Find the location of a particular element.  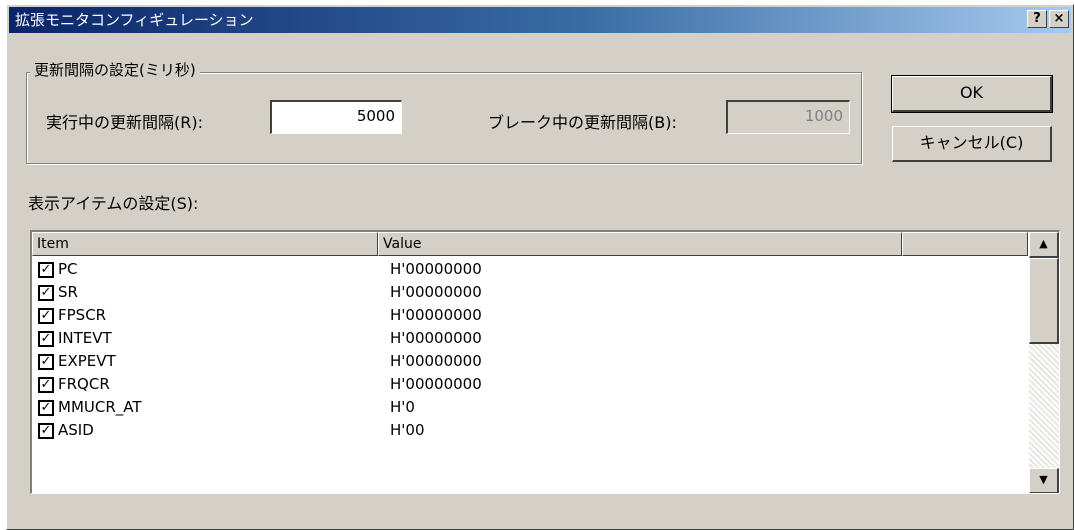

display-items-label: 表示アイテムの設定(S): is located at coordinates (113, 203).